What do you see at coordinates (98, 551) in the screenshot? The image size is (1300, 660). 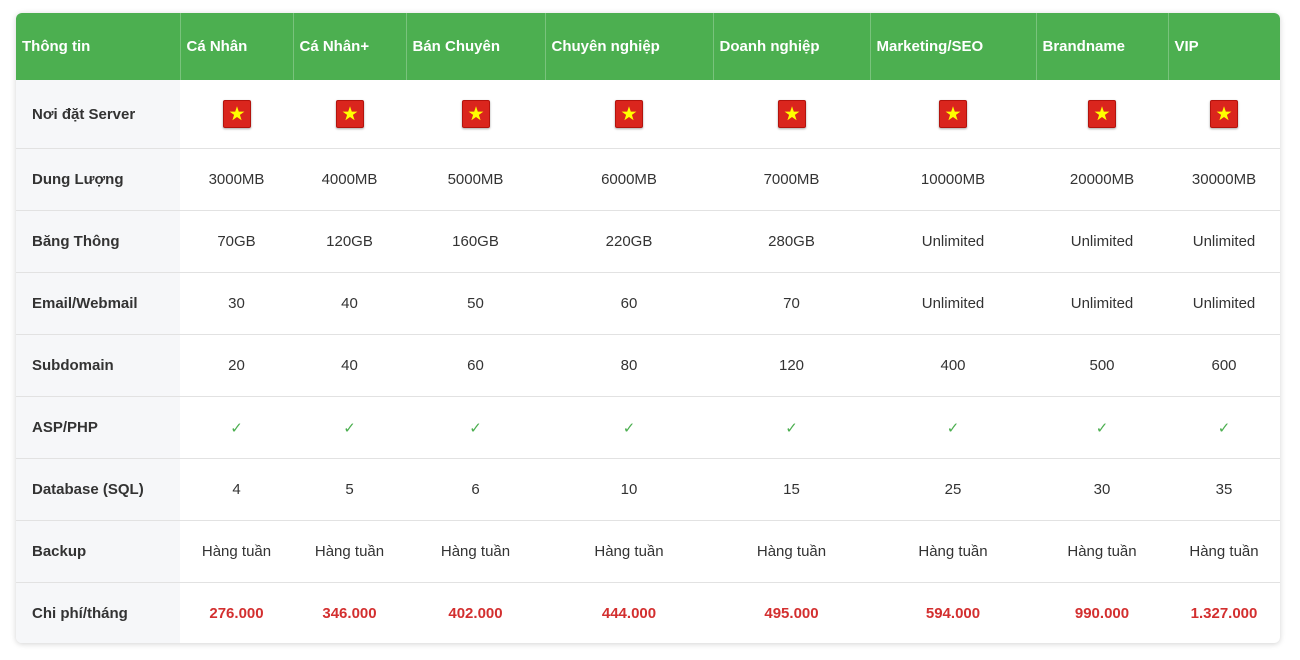 I see `row-label-backup: Backup` at bounding box center [98, 551].